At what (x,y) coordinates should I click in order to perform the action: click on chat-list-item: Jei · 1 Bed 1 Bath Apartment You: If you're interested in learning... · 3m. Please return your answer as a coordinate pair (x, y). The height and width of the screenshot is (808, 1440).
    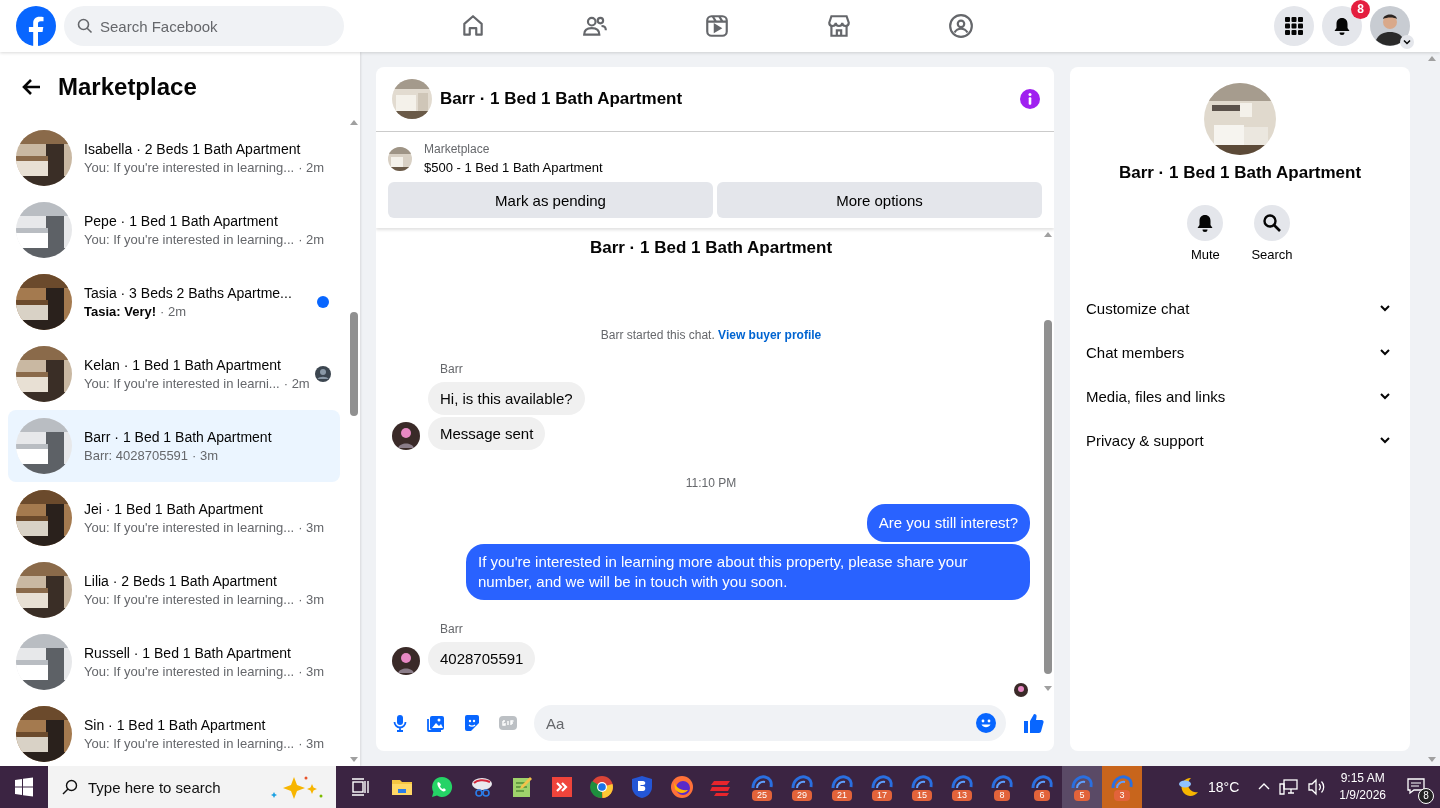
    Looking at the image, I should click on (174, 518).